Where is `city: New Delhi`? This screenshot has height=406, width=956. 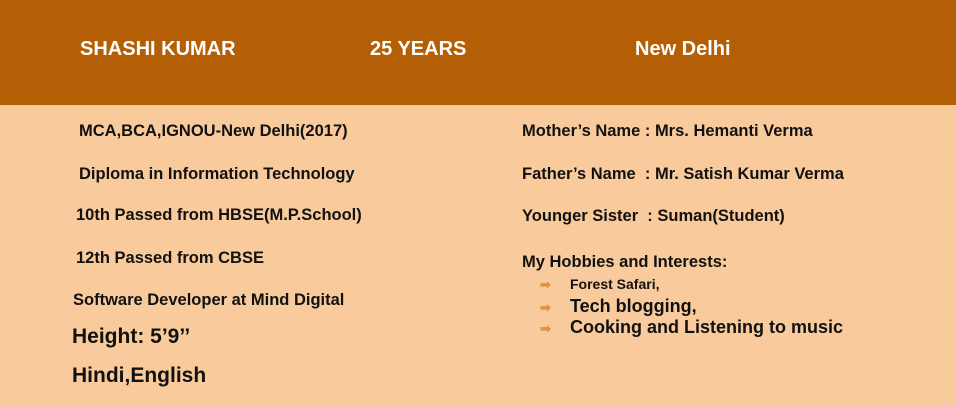
city: New Delhi is located at coordinates (683, 49).